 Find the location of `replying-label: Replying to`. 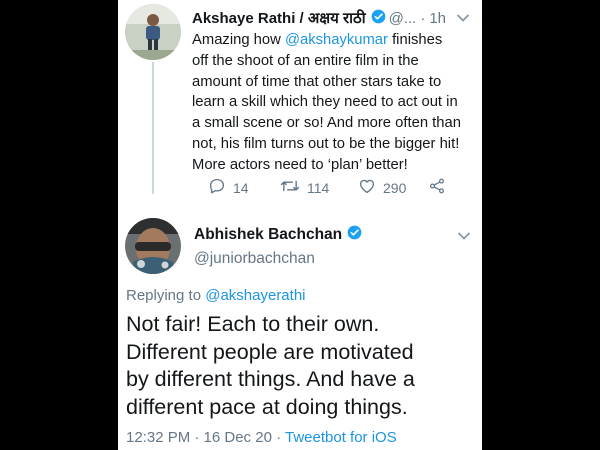

replying-label: Replying to is located at coordinates (166, 295).